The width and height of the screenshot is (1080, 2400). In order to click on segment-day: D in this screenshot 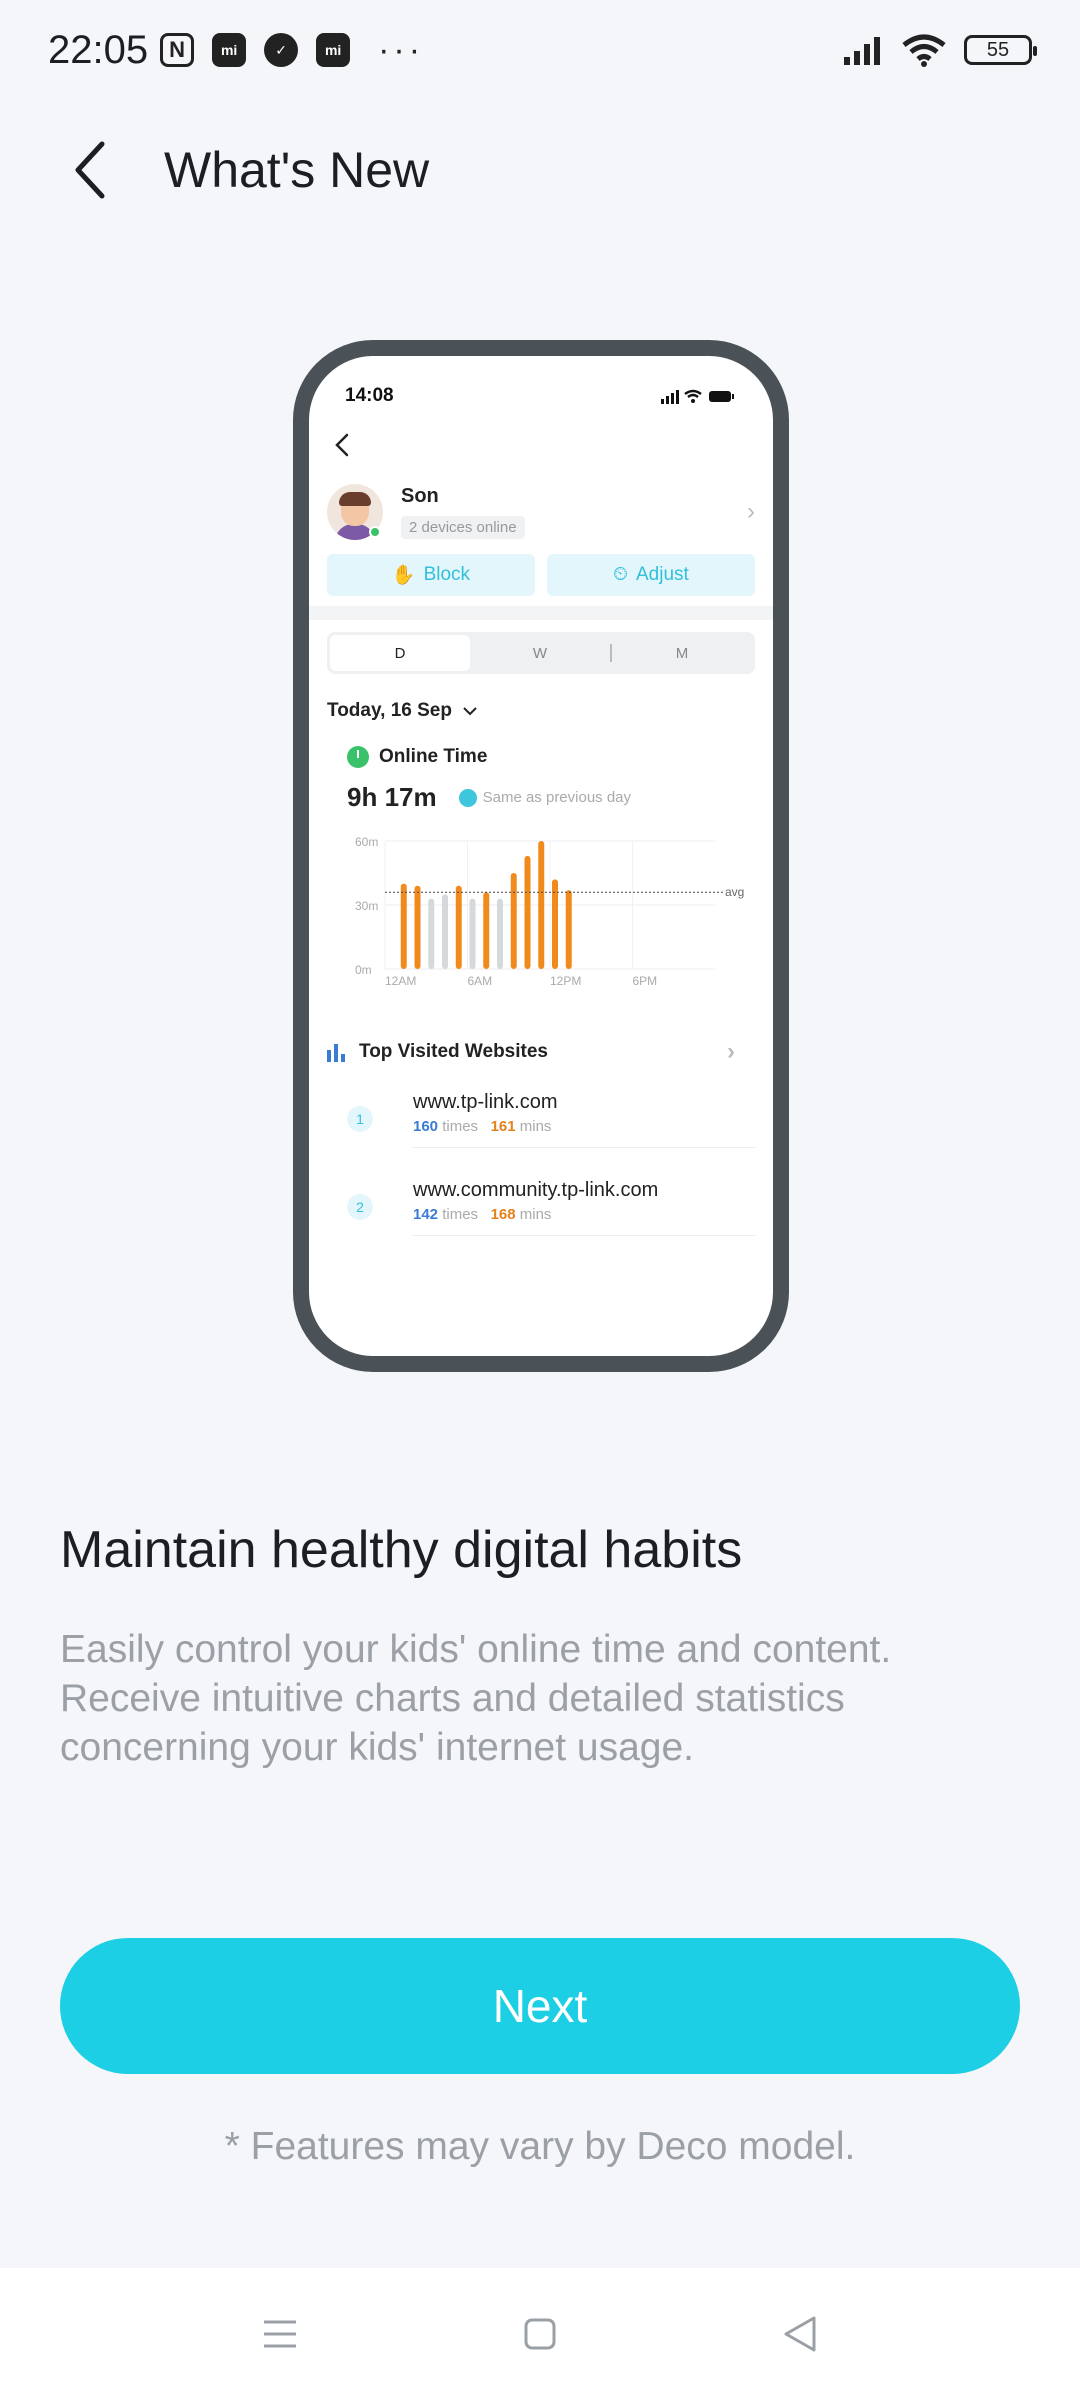, I will do `click(400, 653)`.